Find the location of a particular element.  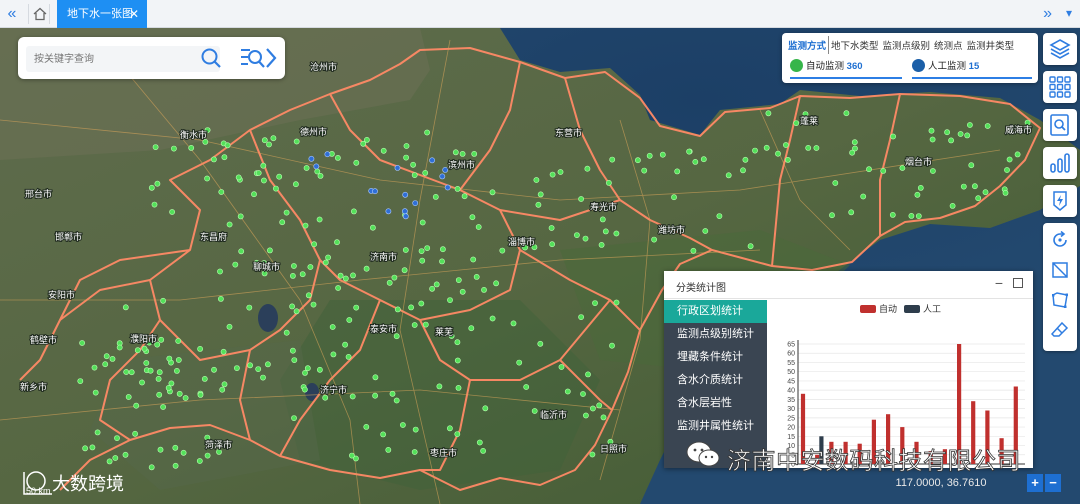

rotate-icon is located at coordinates (1060, 239).